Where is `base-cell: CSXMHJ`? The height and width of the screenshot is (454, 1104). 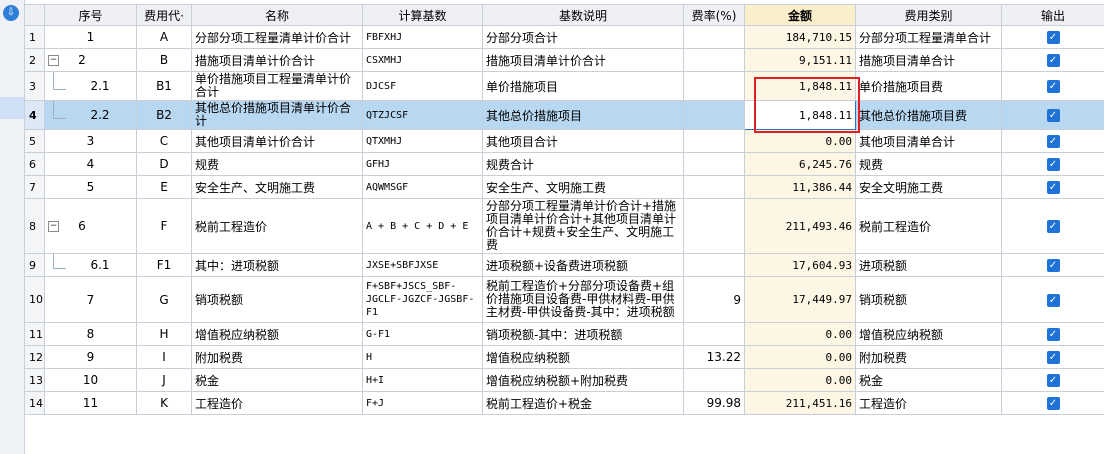 base-cell: CSXMHJ is located at coordinates (422, 60).